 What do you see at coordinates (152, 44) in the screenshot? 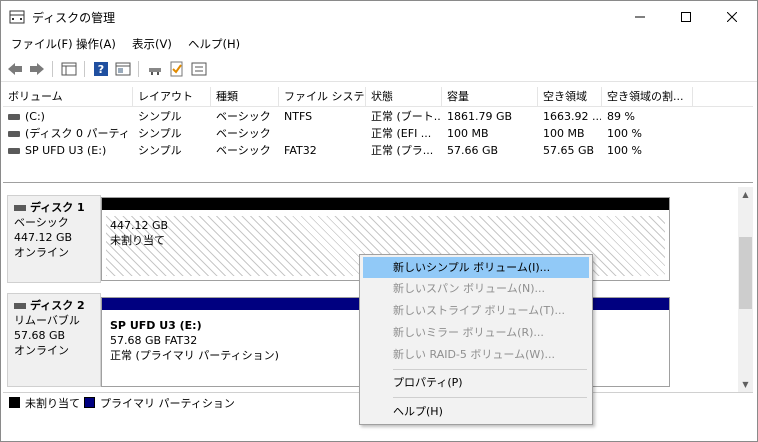
I see `menu-view: 表示(V)` at bounding box center [152, 44].